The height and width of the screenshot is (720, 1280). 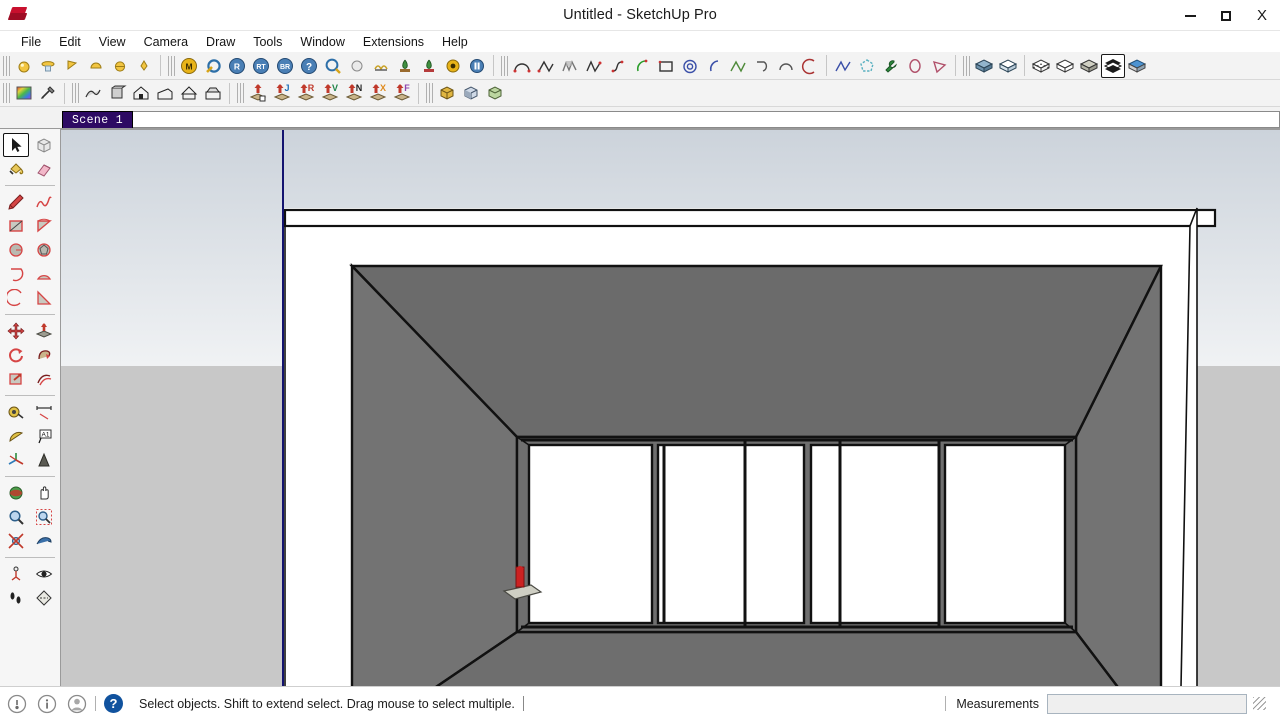 What do you see at coordinates (1147, 703) in the screenshot?
I see `measurements-input` at bounding box center [1147, 703].